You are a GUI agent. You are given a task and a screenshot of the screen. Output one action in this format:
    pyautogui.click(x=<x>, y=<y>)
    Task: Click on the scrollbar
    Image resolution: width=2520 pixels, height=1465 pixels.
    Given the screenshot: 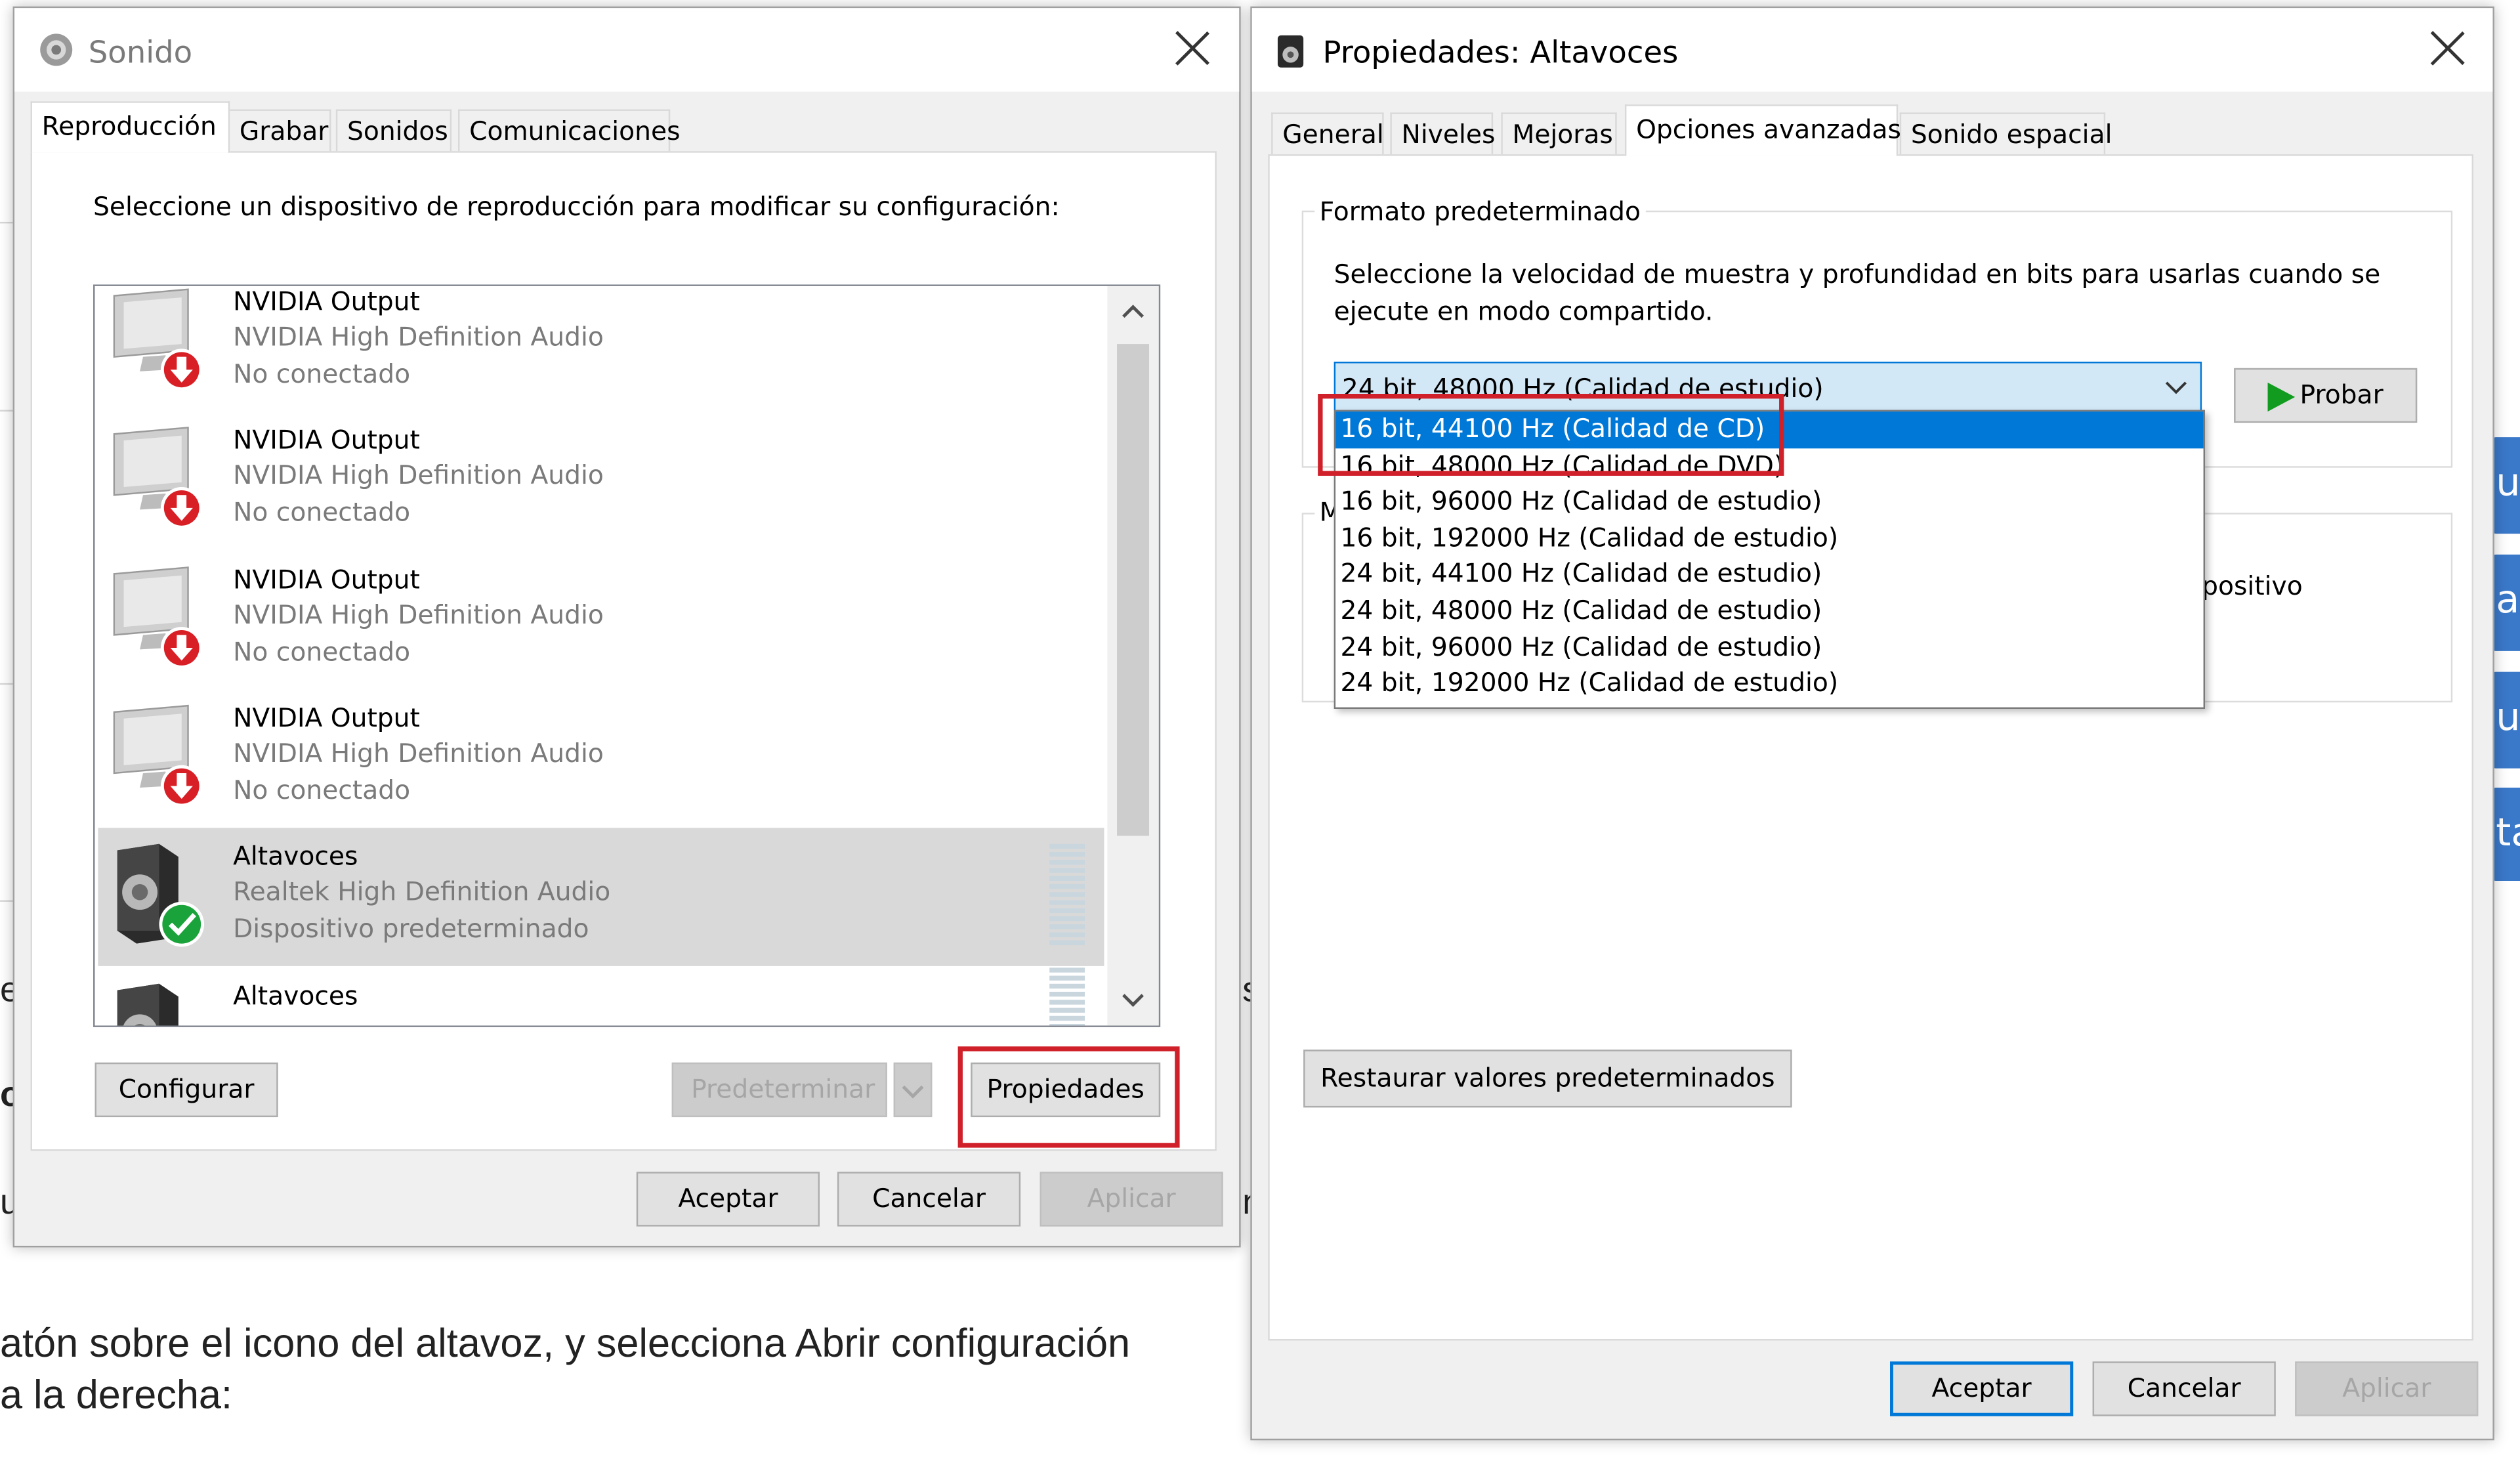 What is the action you would take?
    pyautogui.click(x=1133, y=656)
    